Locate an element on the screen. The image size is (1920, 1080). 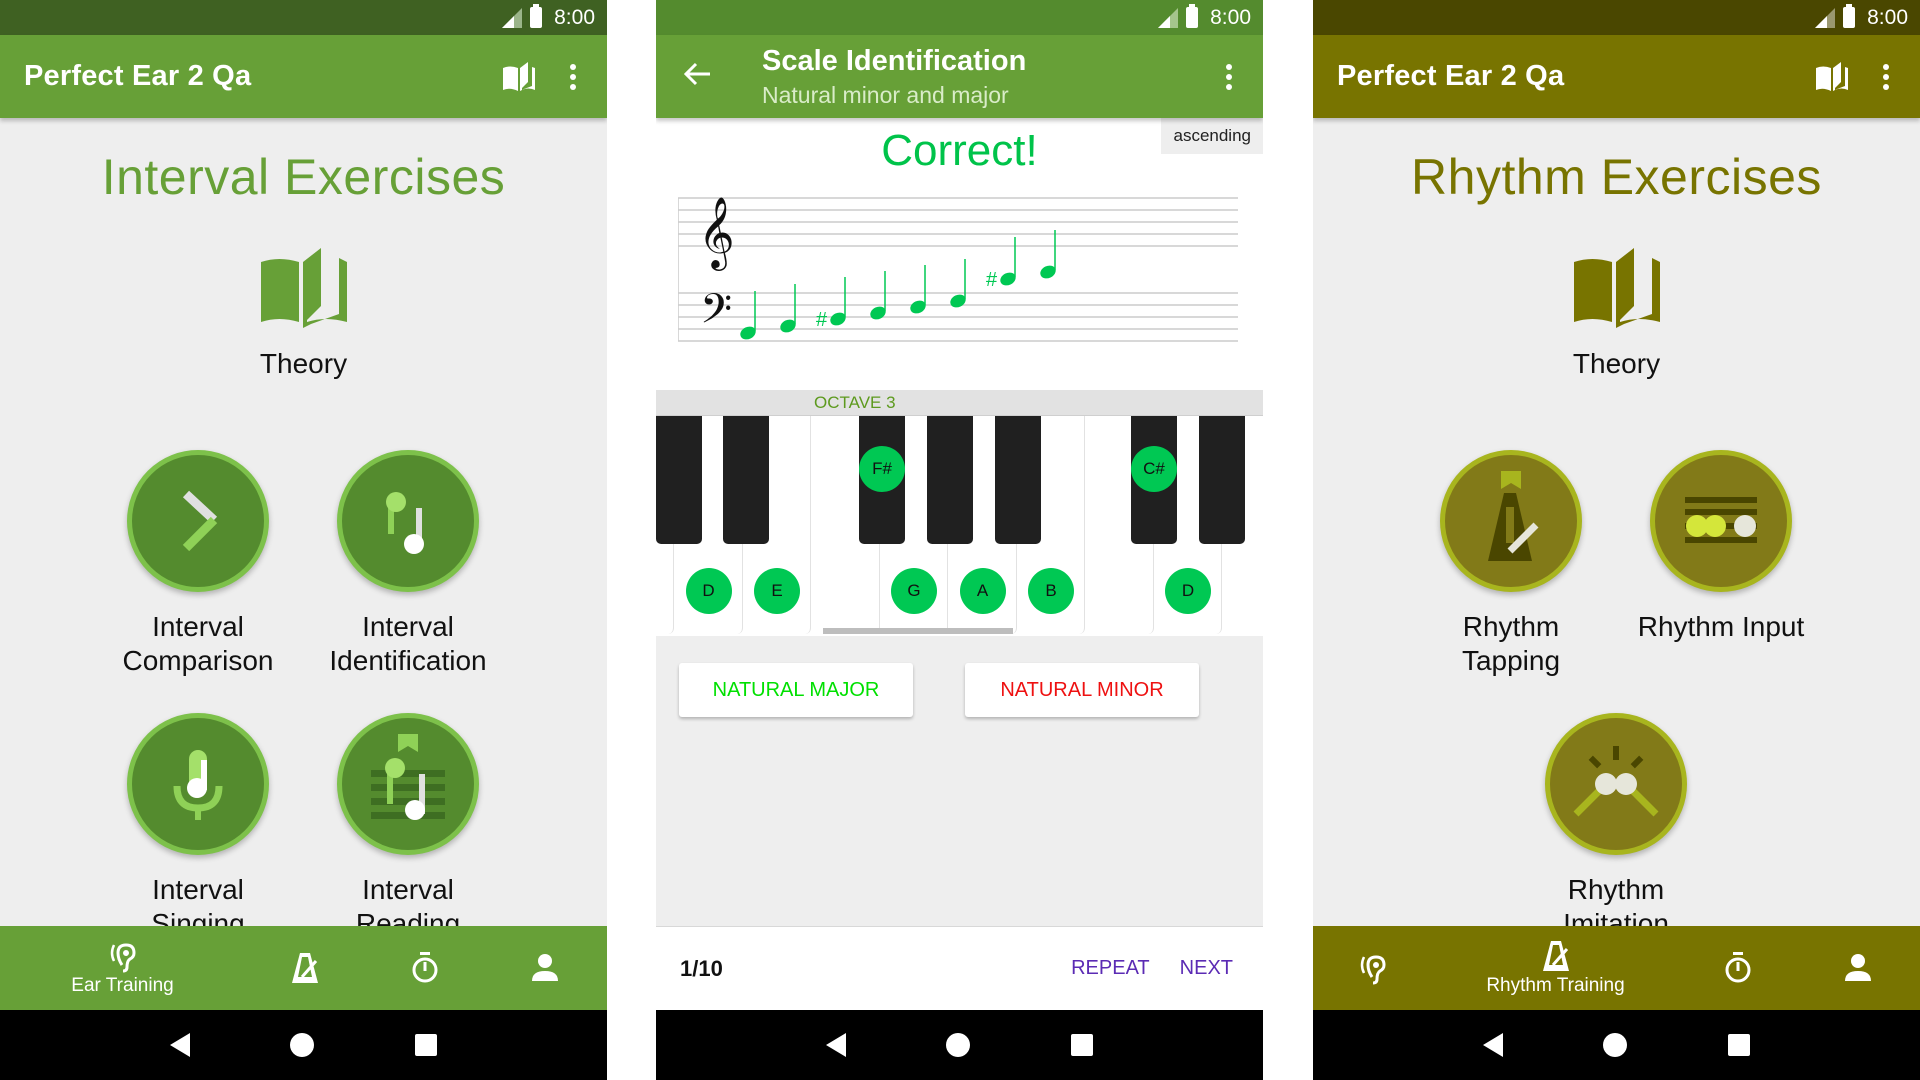
exercise-rhythm-tapping: Rhythm Tapping is located at coordinates (1511, 564).